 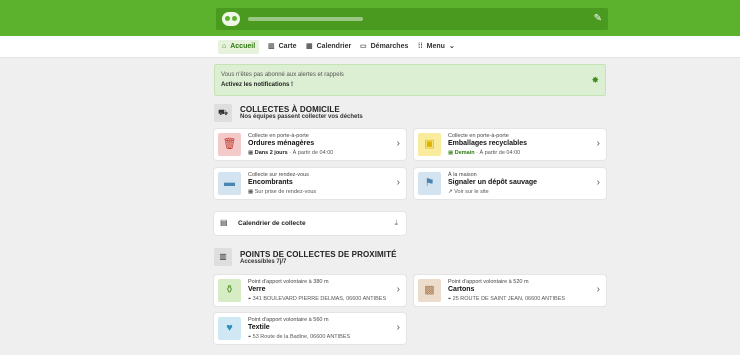 I want to click on activate-notifications-link: Activez les notifications !, so click(x=257, y=85).